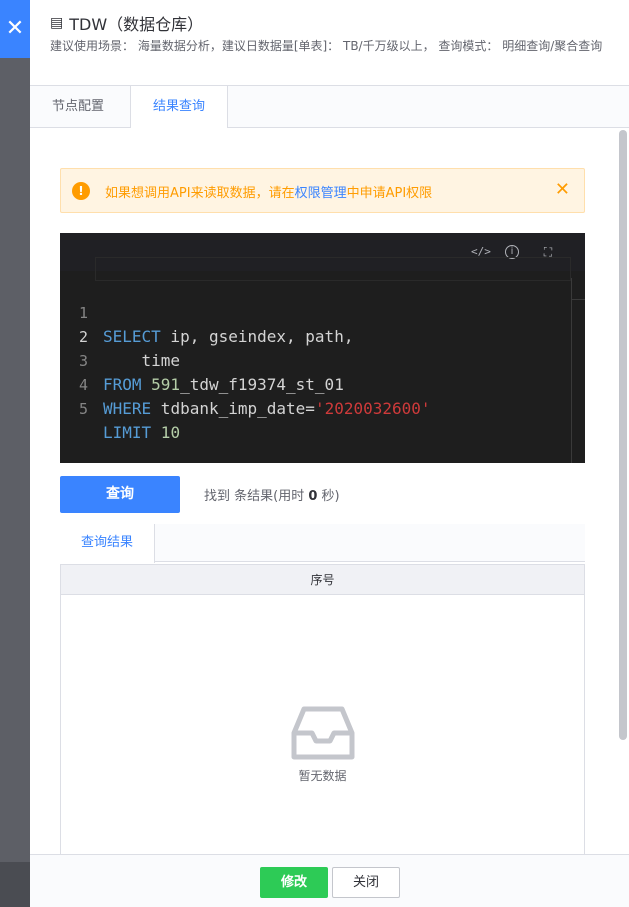 This screenshot has height=907, width=629. I want to click on code-line: 4 WHERE tdbank_imp_date='2020032600', so click(322, 383).